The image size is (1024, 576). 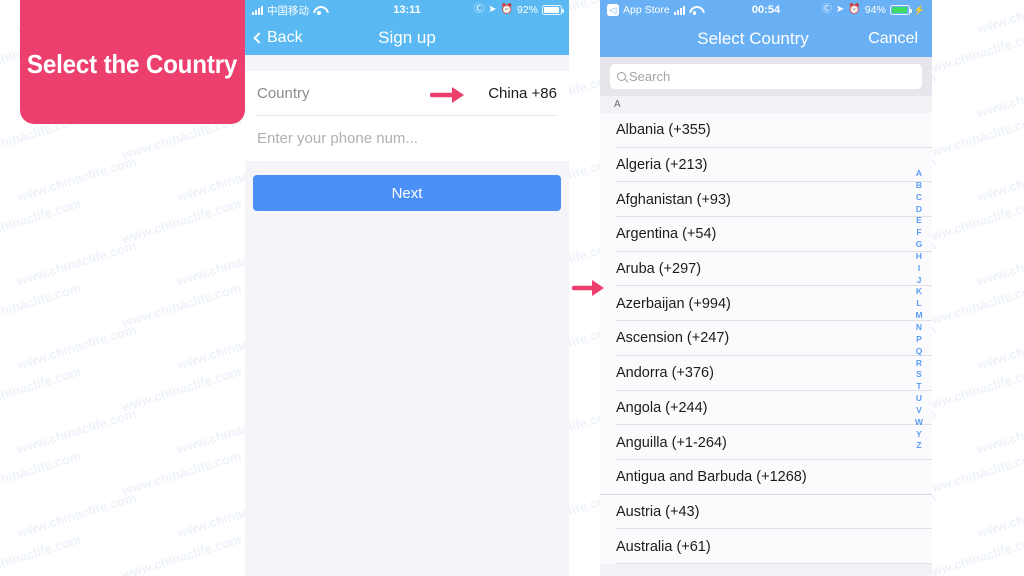 What do you see at coordinates (766, 512) in the screenshot?
I see `country-list-item: Austria (+43)` at bounding box center [766, 512].